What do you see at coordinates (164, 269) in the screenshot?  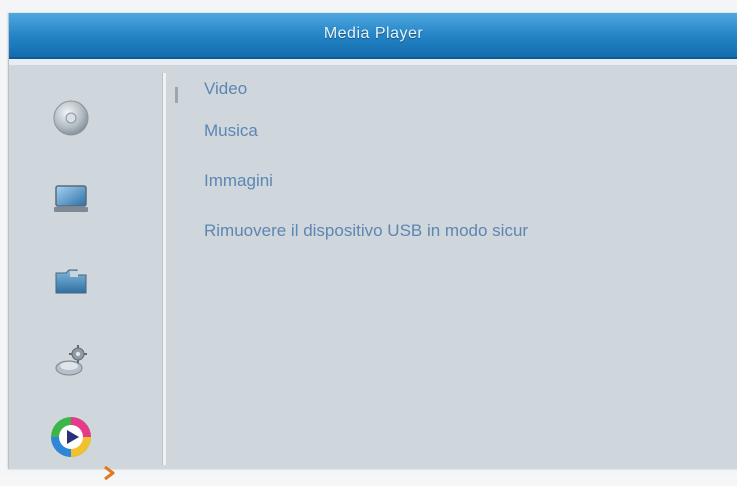 I see `sidebar-divider` at bounding box center [164, 269].